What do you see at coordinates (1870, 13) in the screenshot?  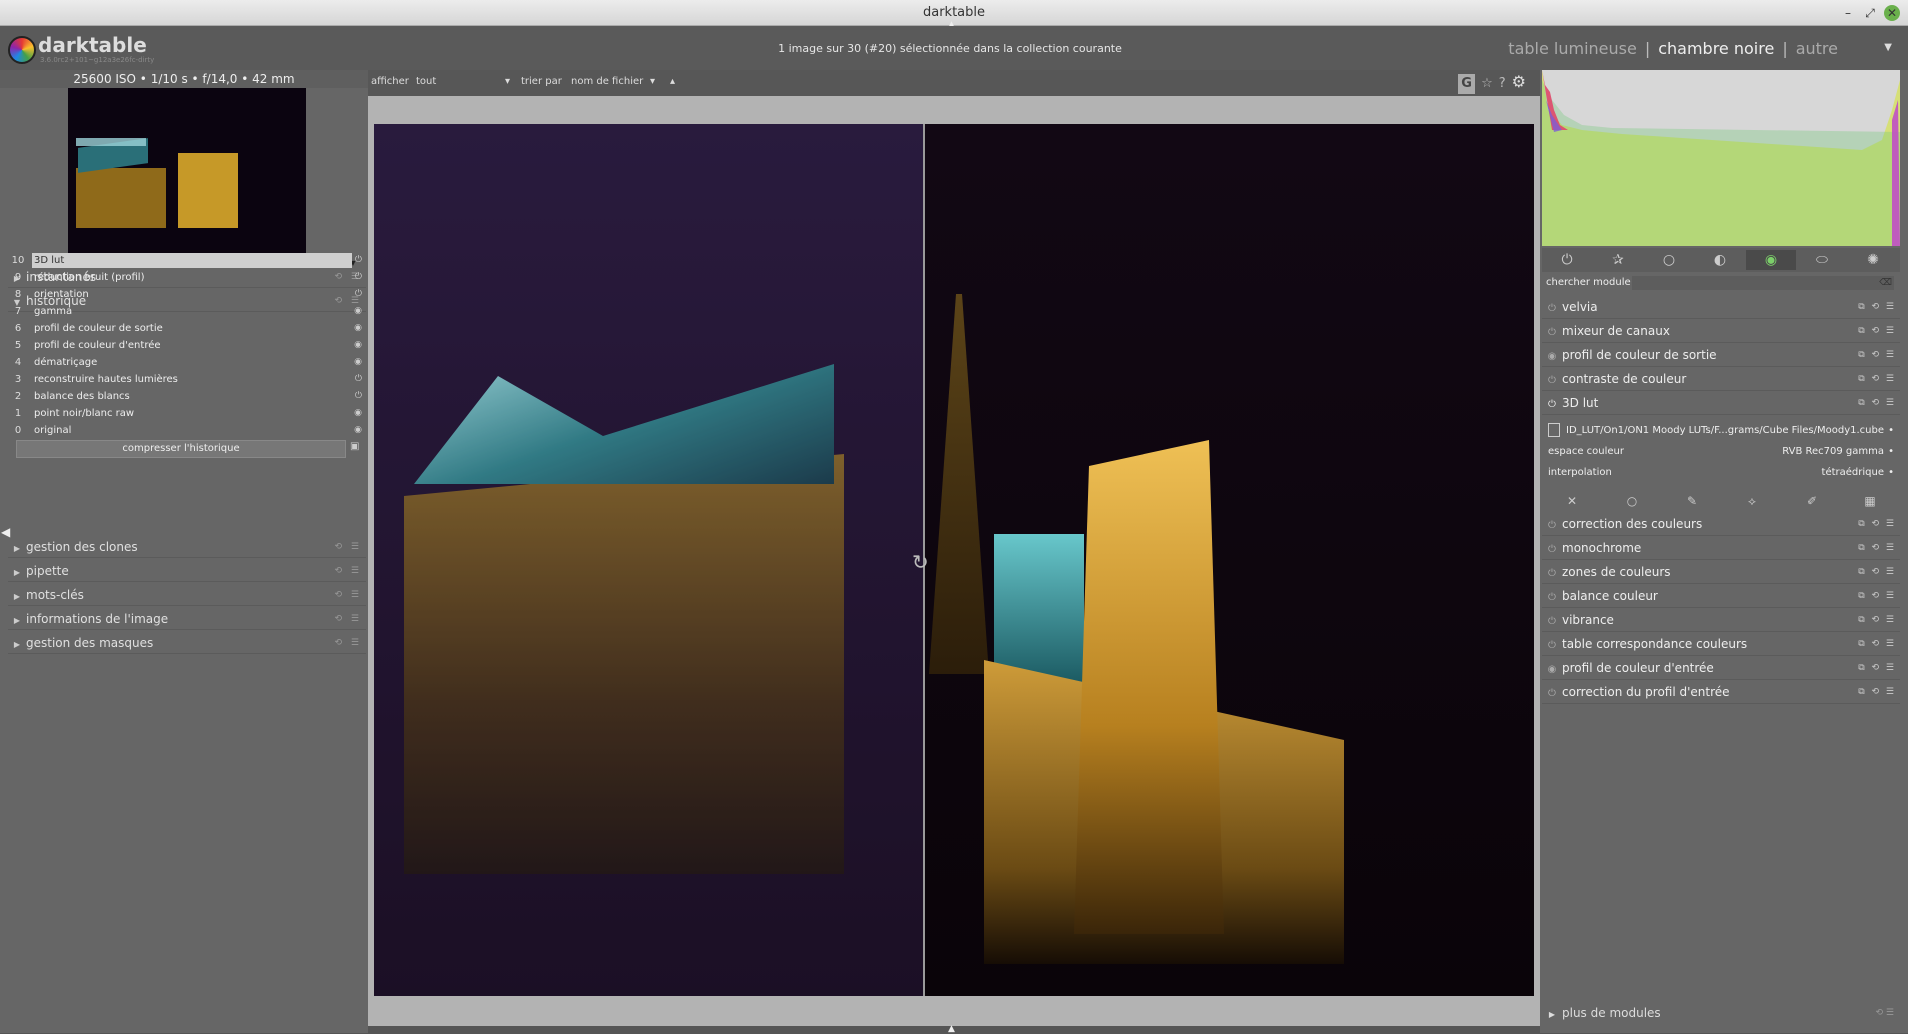 I see `maximize-icon: ⤢` at bounding box center [1870, 13].